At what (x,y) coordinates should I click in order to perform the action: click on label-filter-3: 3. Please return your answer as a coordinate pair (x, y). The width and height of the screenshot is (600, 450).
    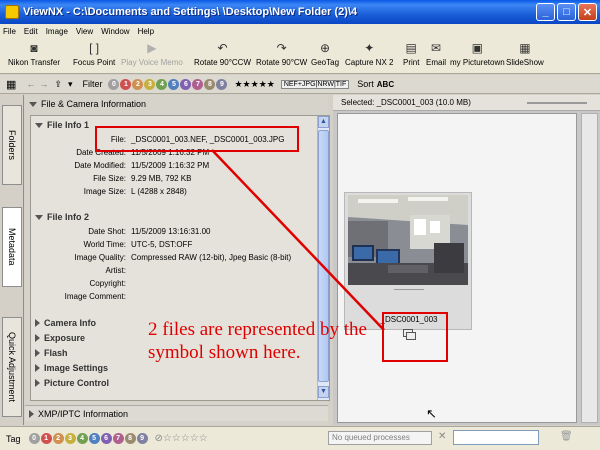
    Looking at the image, I should click on (150, 84).